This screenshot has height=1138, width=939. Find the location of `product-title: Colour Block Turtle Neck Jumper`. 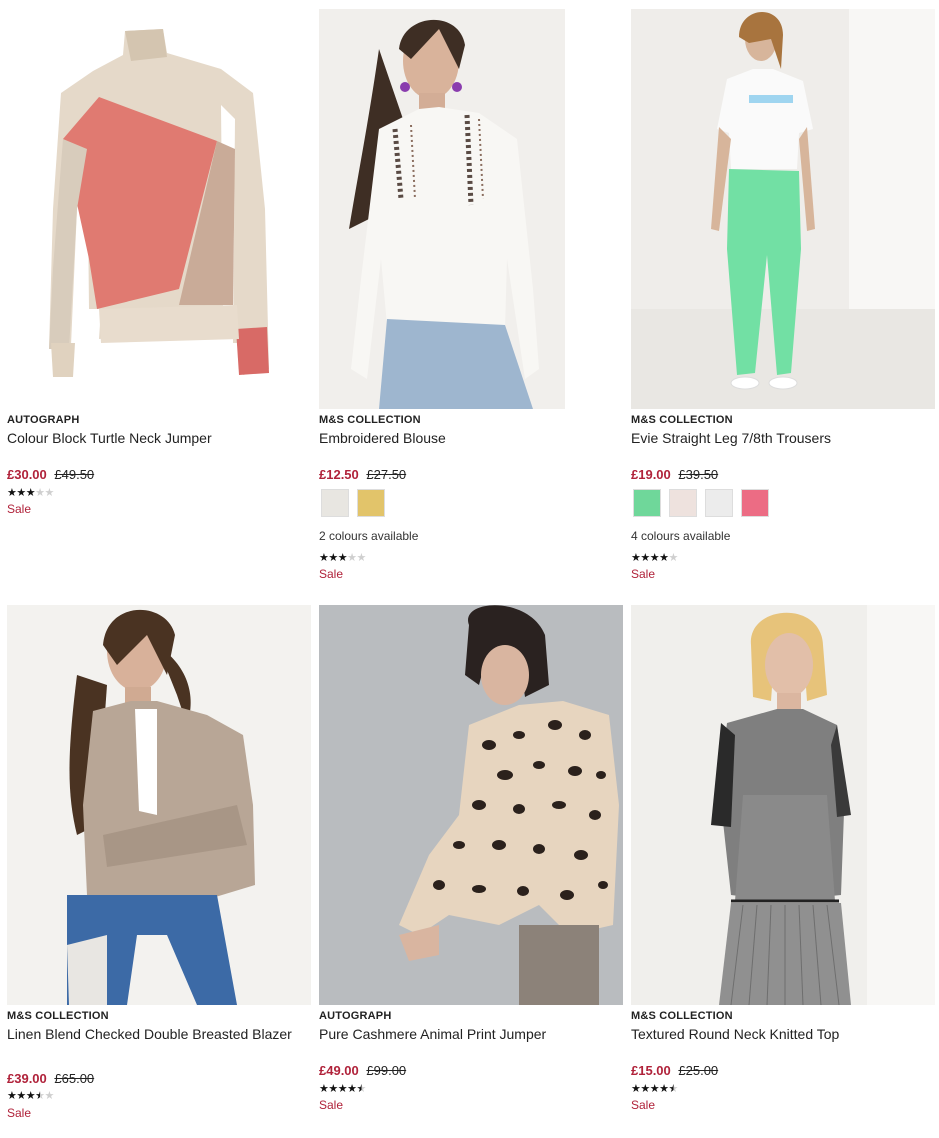

product-title: Colour Block Turtle Neck Jumper is located at coordinates (157, 438).